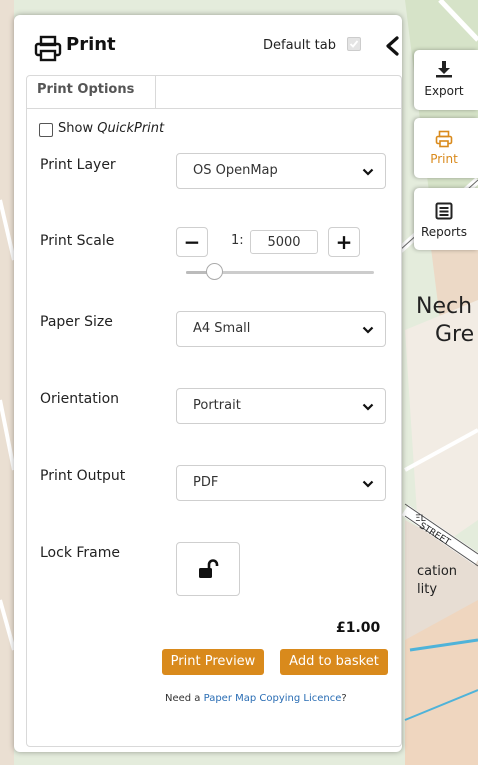  What do you see at coordinates (214, 271) in the screenshot?
I see `scale-slider-handle` at bounding box center [214, 271].